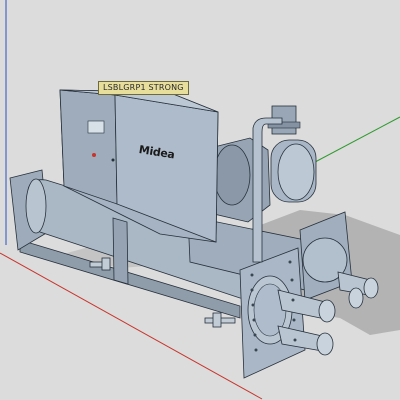 Image resolution: width=400 pixels, height=400 pixels. Describe the element at coordinates (232, 175) in the screenshot. I see `motor-end` at that location.